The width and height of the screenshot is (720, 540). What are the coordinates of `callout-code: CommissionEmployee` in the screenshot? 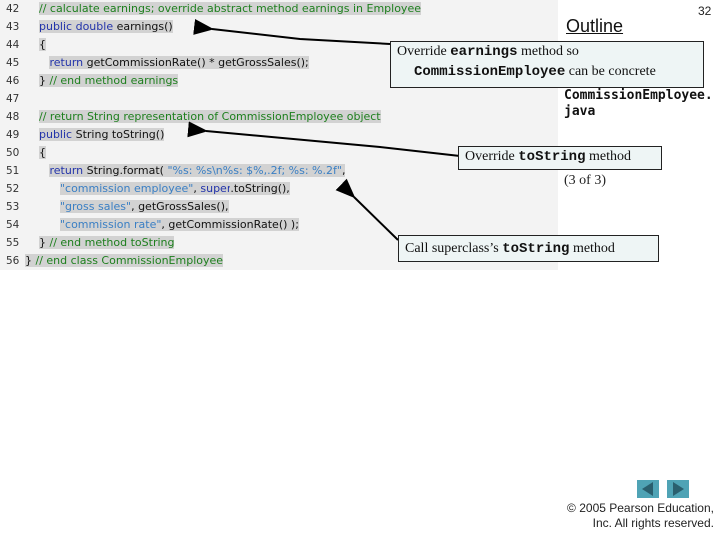 It's located at (490, 72).